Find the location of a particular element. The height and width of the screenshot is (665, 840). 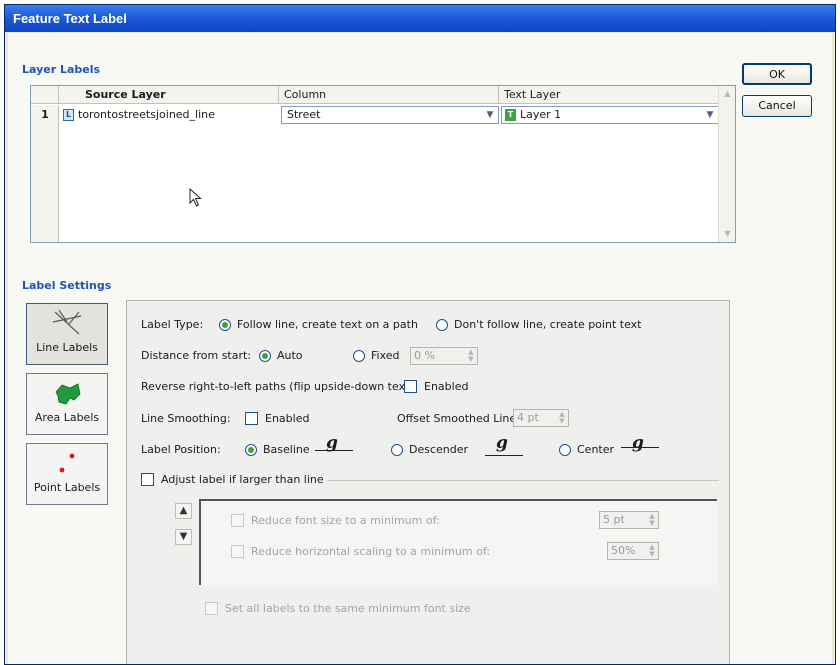

reduce-font-label: Reduce font size to a minimum of: is located at coordinates (345, 520).